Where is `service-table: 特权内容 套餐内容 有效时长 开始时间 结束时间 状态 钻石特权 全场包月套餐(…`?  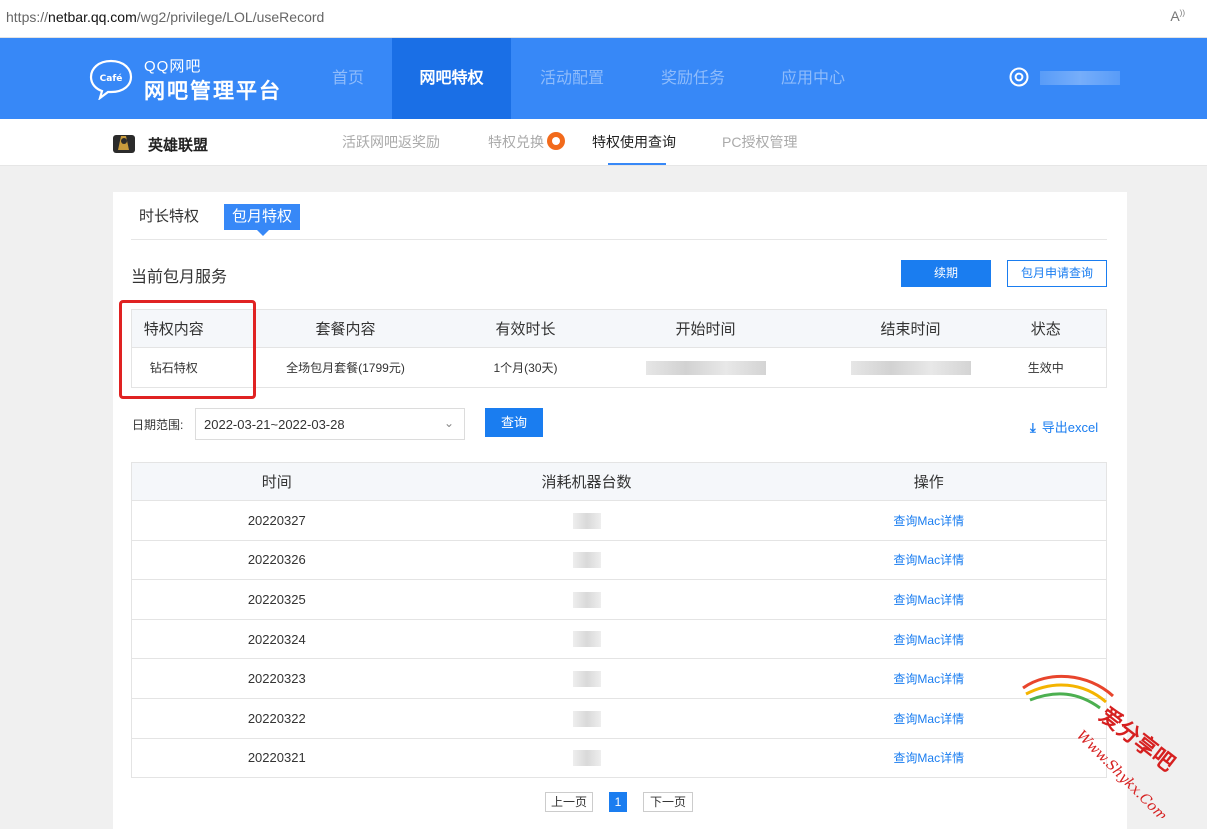 service-table: 特权内容 套餐内容 有效时长 开始时间 结束时间 状态 钻石特权 全场包月套餐(… is located at coordinates (619, 348).